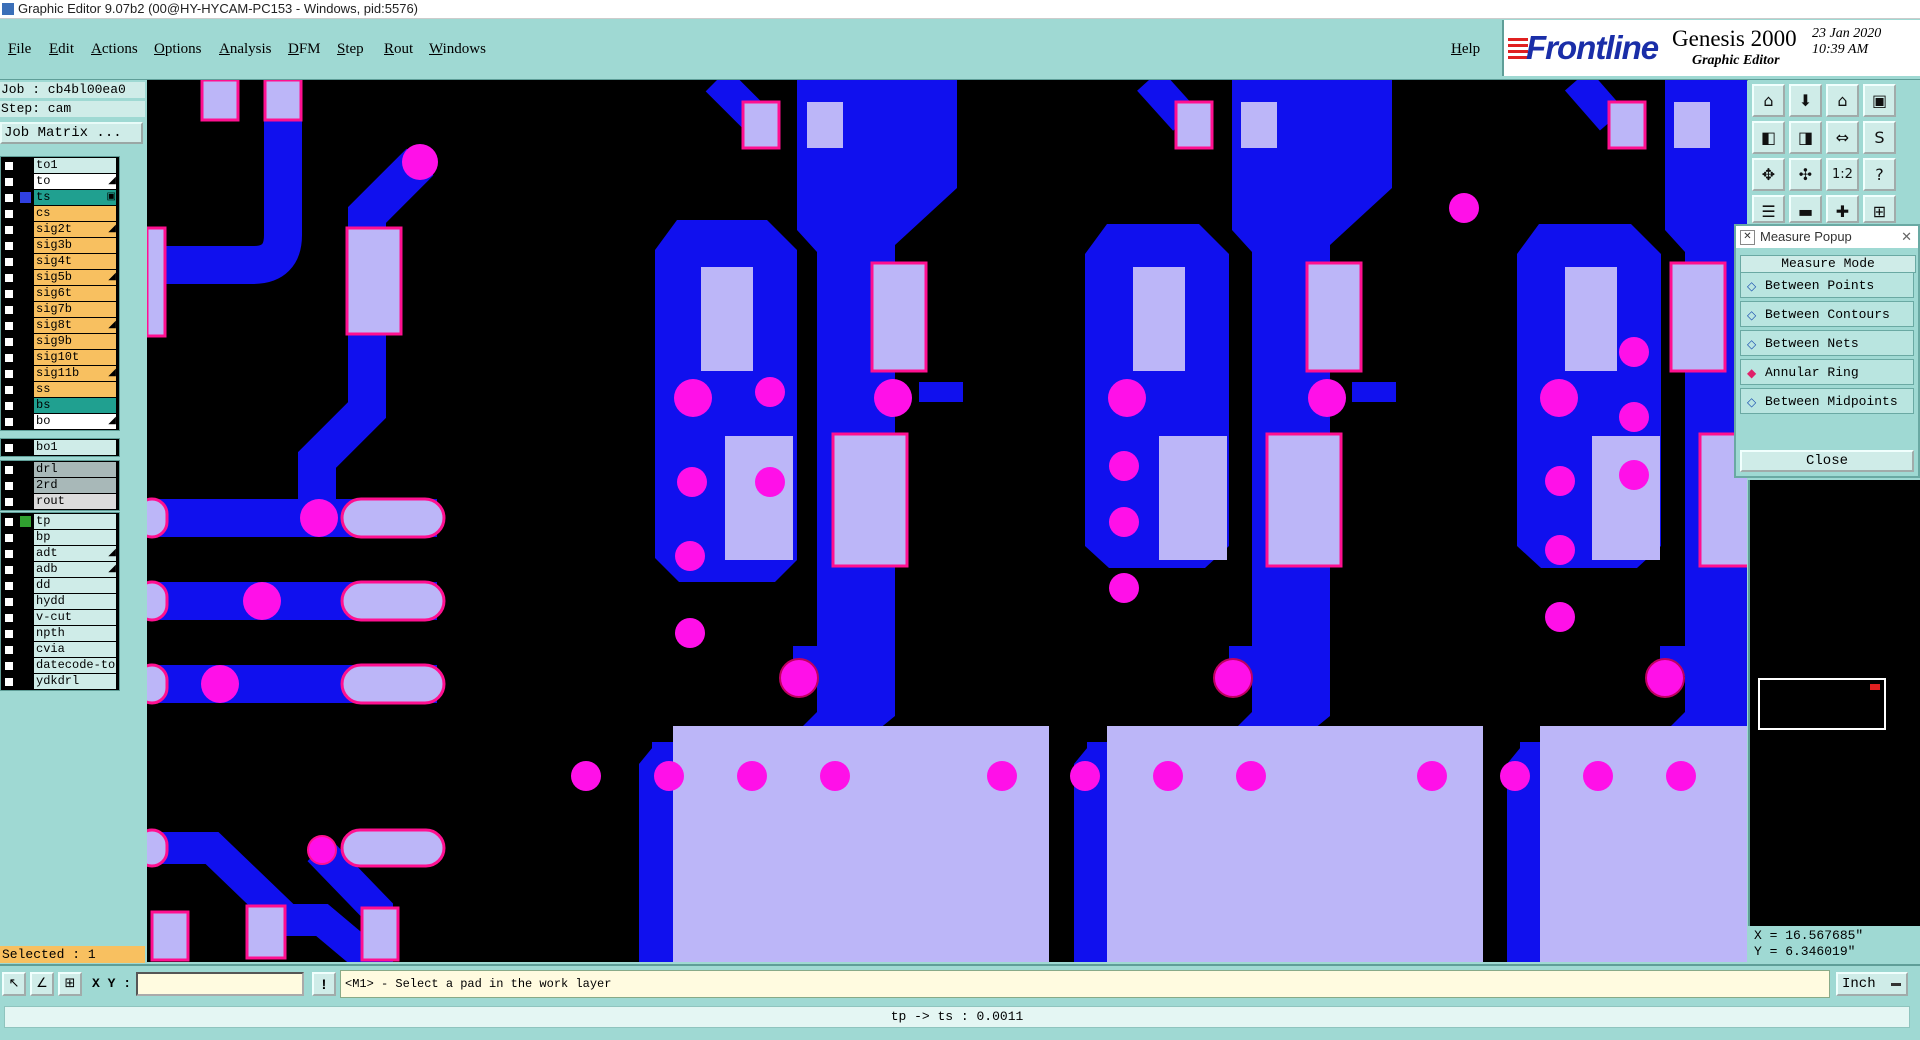 The image size is (1920, 1040). What do you see at coordinates (60, 485) in the screenshot?
I see `layer-row-2rd: 2rd` at bounding box center [60, 485].